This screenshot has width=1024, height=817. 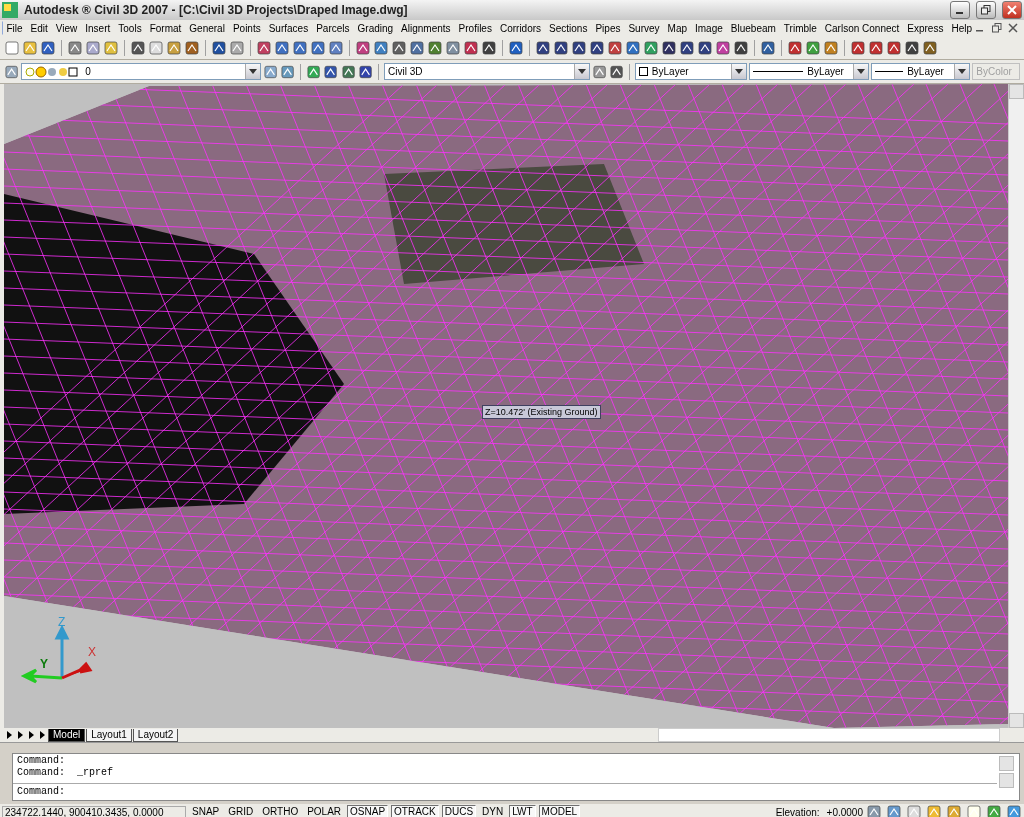 I want to click on status-toggle-button: ORTHO, so click(x=280, y=811).